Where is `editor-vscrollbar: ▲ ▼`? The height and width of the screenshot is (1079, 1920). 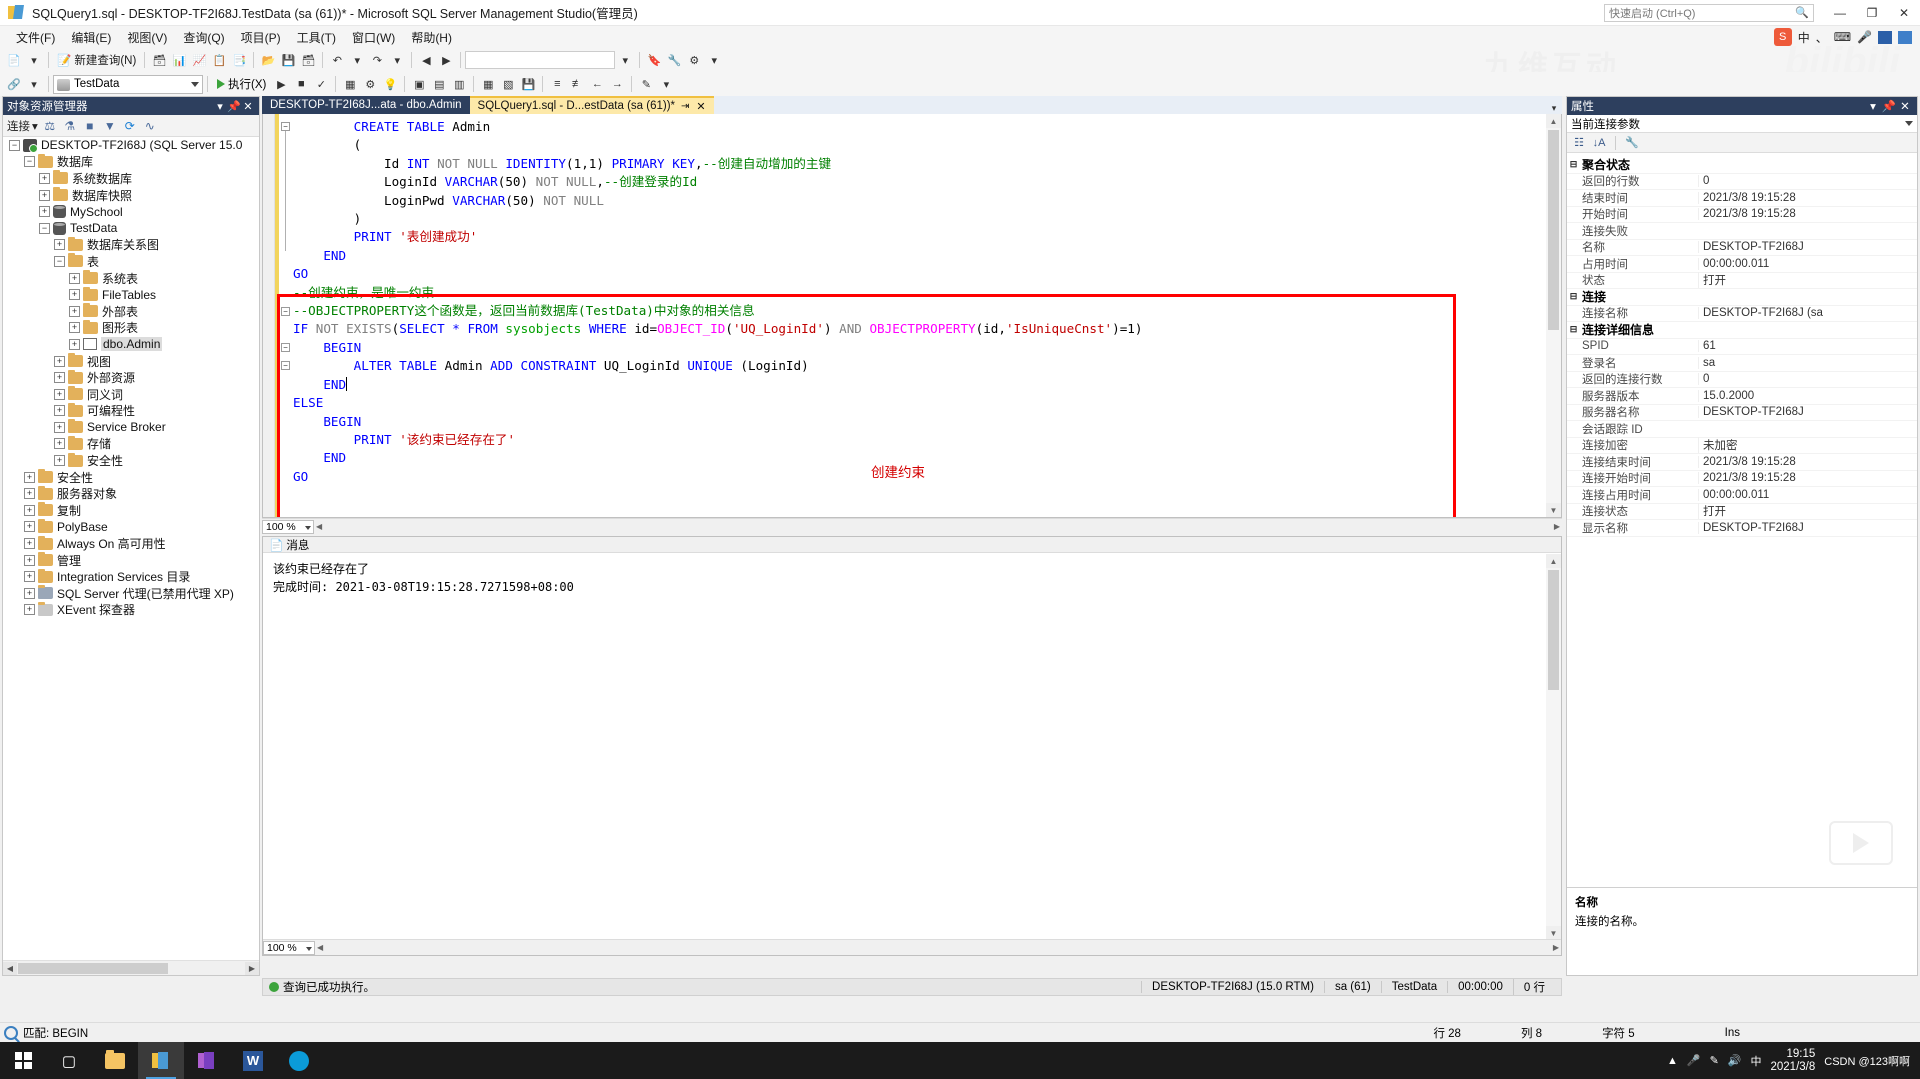
editor-vscrollbar: ▲ ▼ is located at coordinates (1553, 315).